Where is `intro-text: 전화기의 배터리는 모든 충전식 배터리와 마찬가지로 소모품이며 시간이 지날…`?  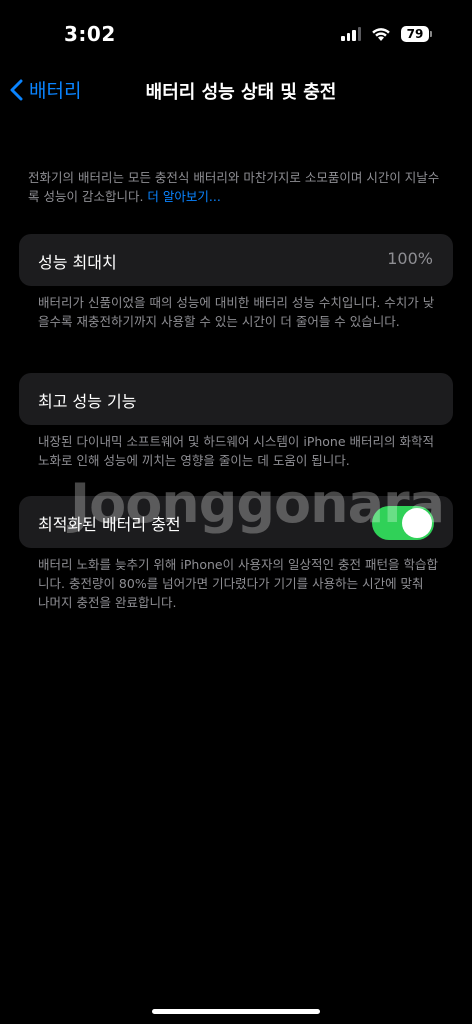 intro-text: 전화기의 배터리는 모든 충전식 배터리와 마찬가지로 소모품이며 시간이 지날… is located at coordinates (238, 187).